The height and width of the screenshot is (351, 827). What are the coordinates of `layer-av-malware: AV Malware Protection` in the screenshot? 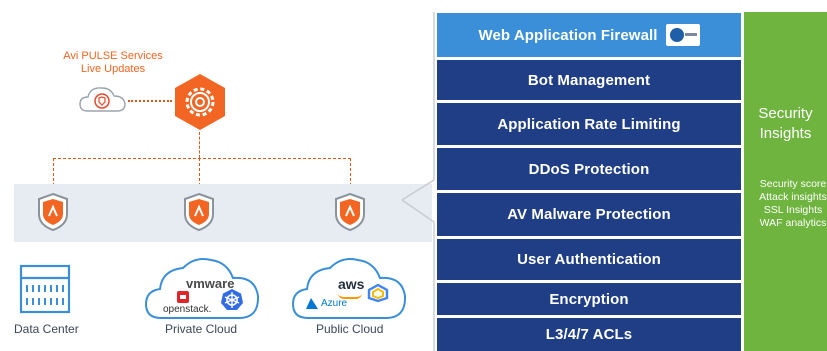 It's located at (589, 214).